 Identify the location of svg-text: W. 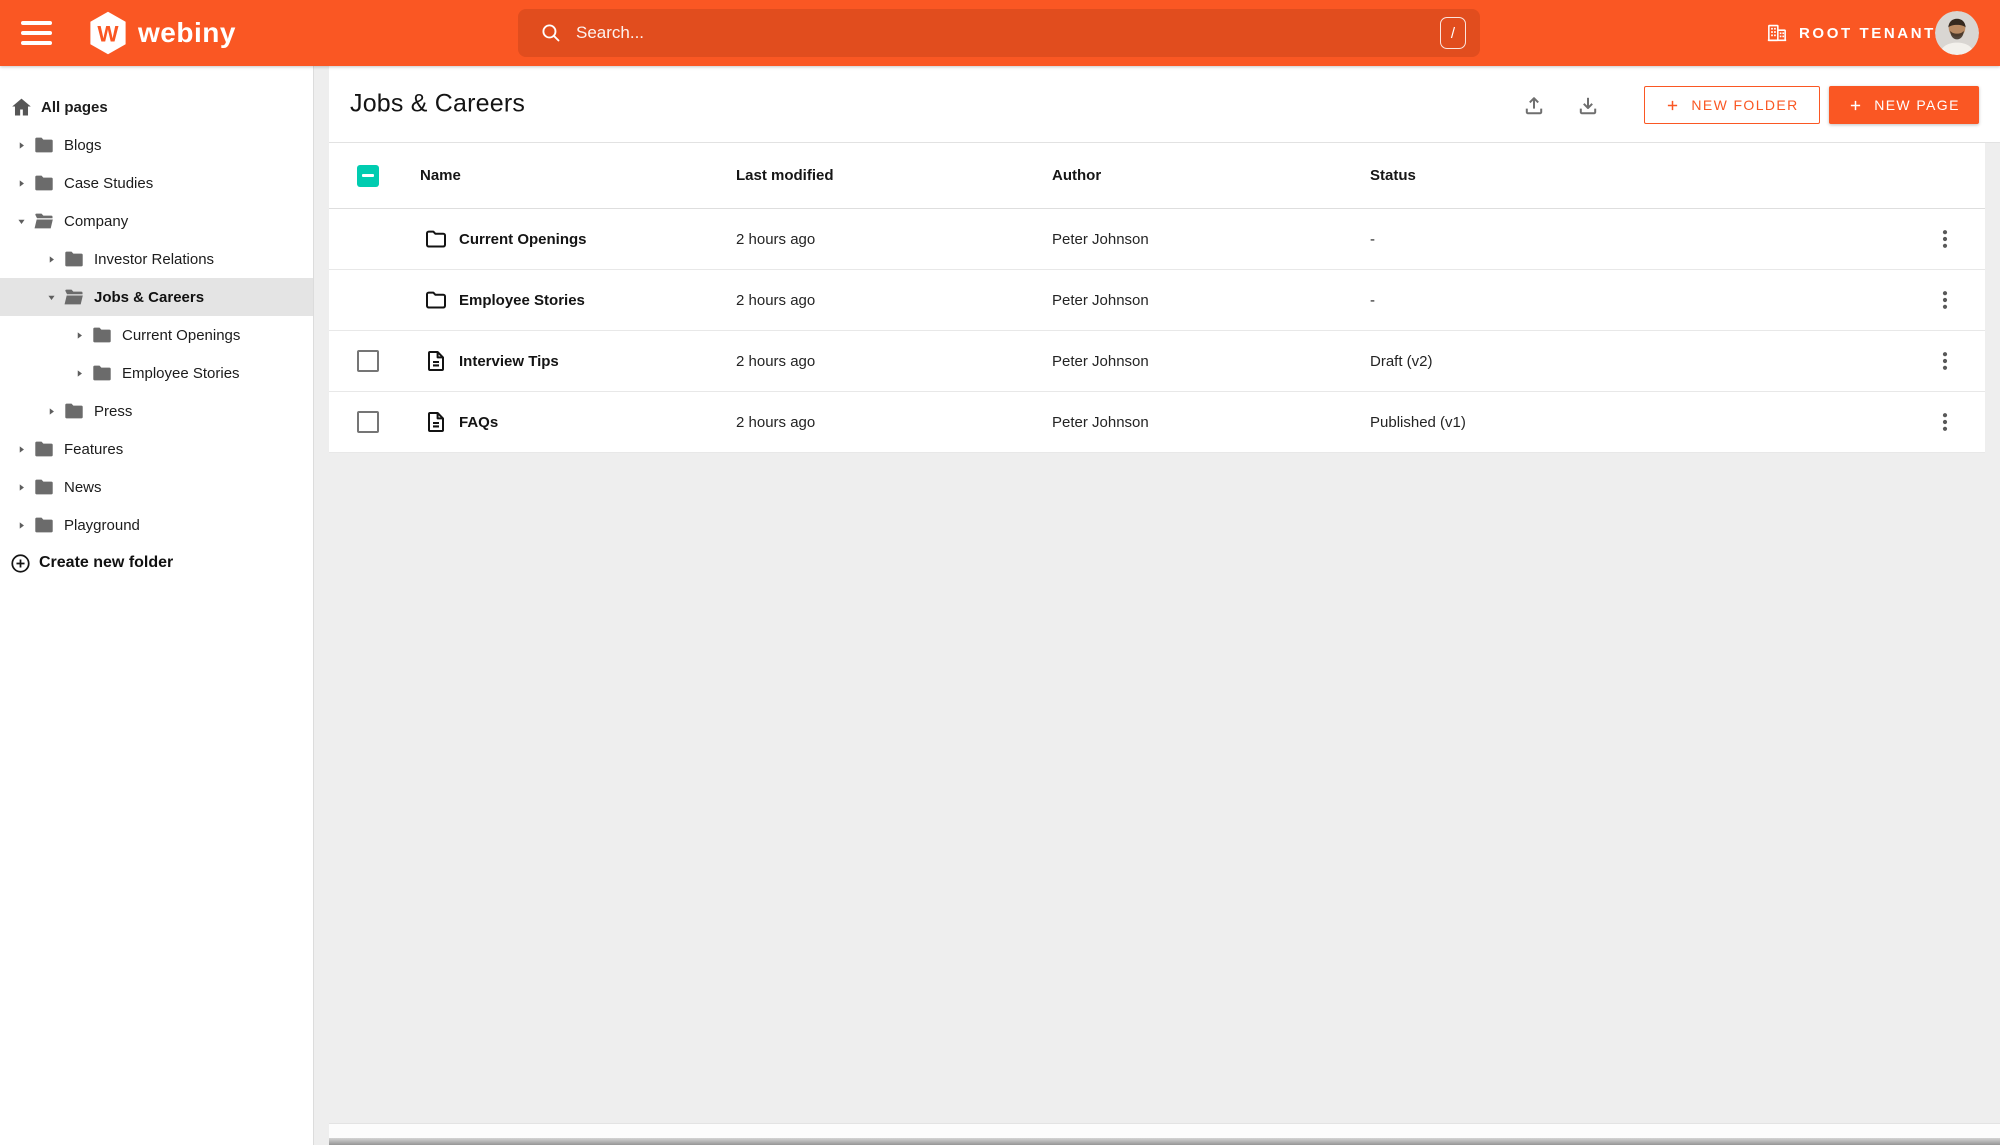
(108, 33).